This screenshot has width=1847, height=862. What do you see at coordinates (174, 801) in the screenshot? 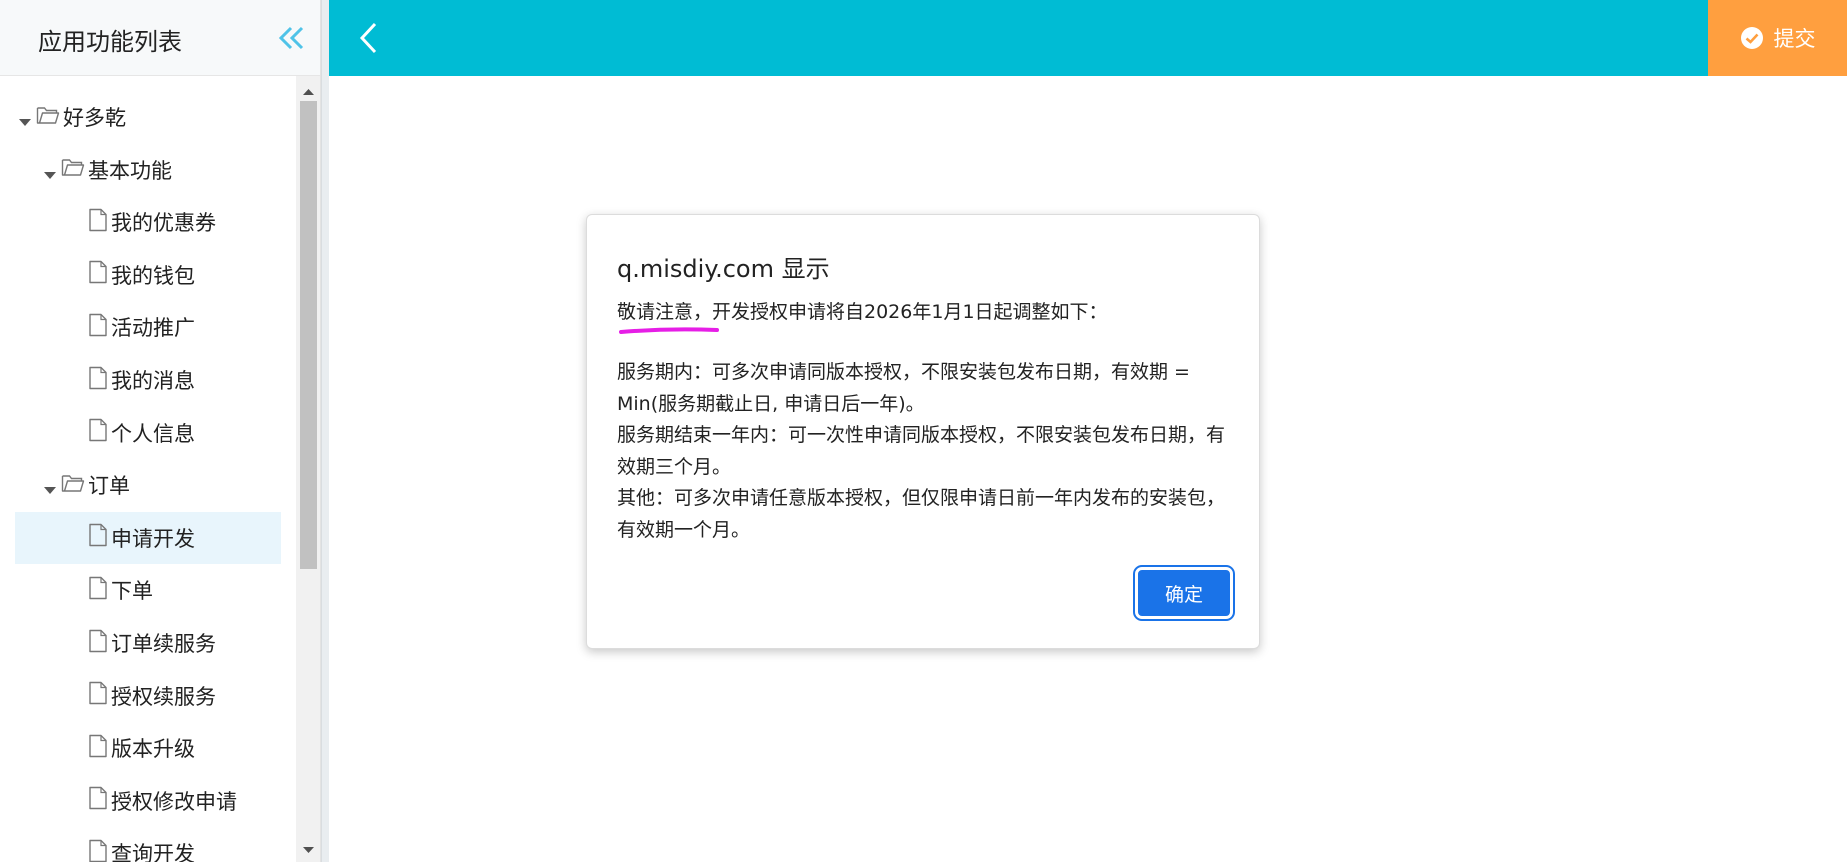
I see `tree-item-label: 授权修改申请` at bounding box center [174, 801].